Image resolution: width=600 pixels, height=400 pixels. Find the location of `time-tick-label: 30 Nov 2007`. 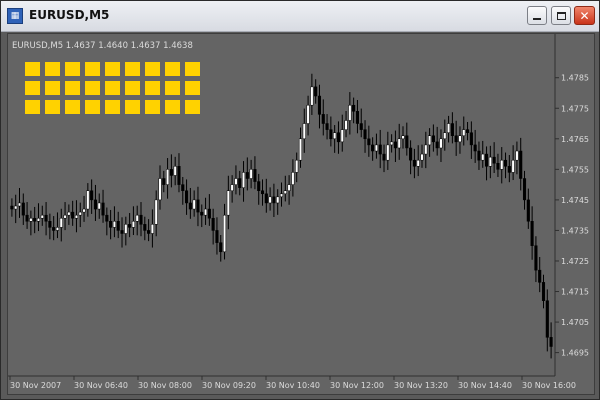

time-tick-label: 30 Nov 2007 is located at coordinates (35, 385).